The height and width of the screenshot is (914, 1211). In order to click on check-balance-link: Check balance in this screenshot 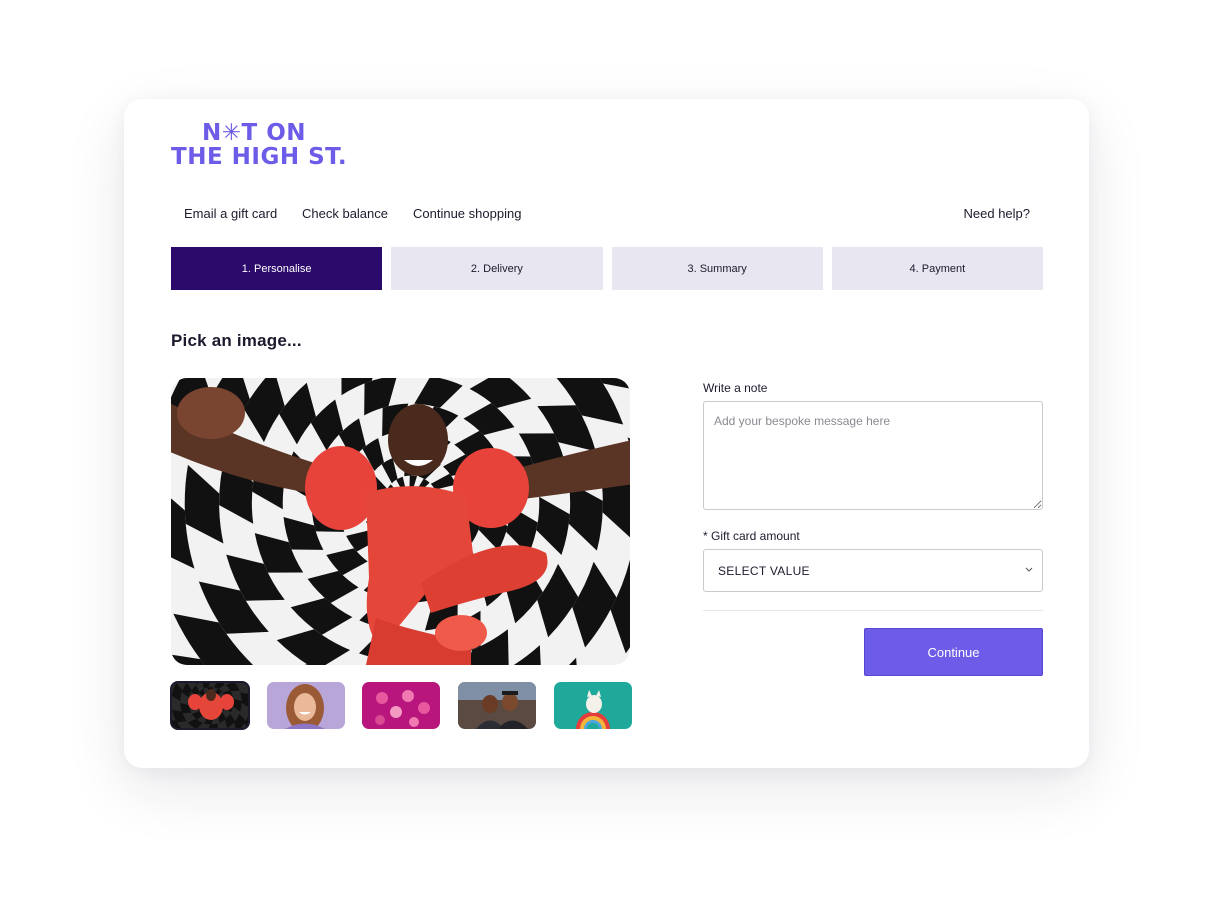, I will do `click(345, 213)`.